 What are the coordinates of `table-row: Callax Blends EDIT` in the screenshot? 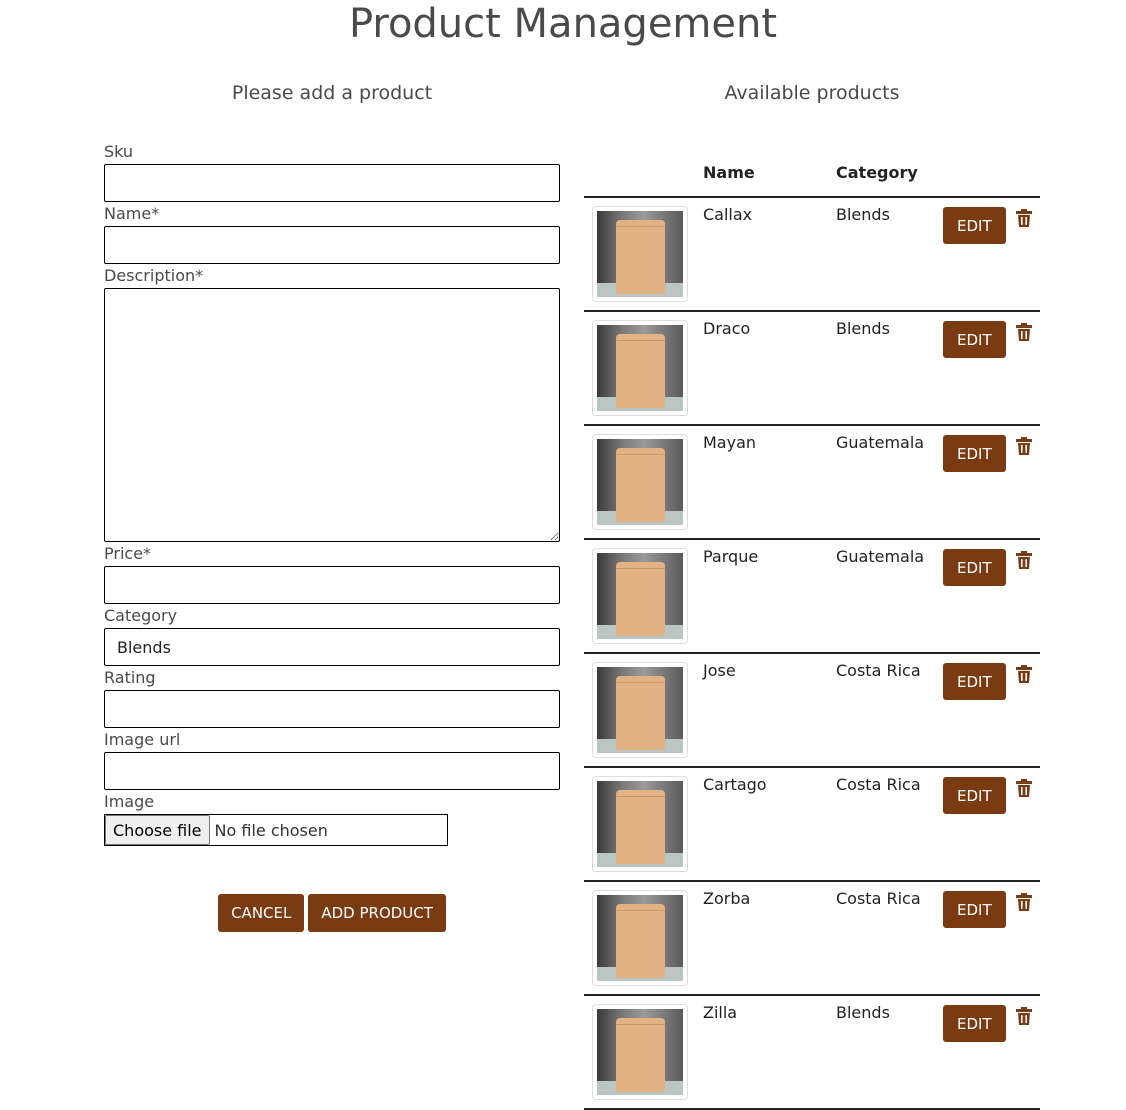 It's located at (812, 255).